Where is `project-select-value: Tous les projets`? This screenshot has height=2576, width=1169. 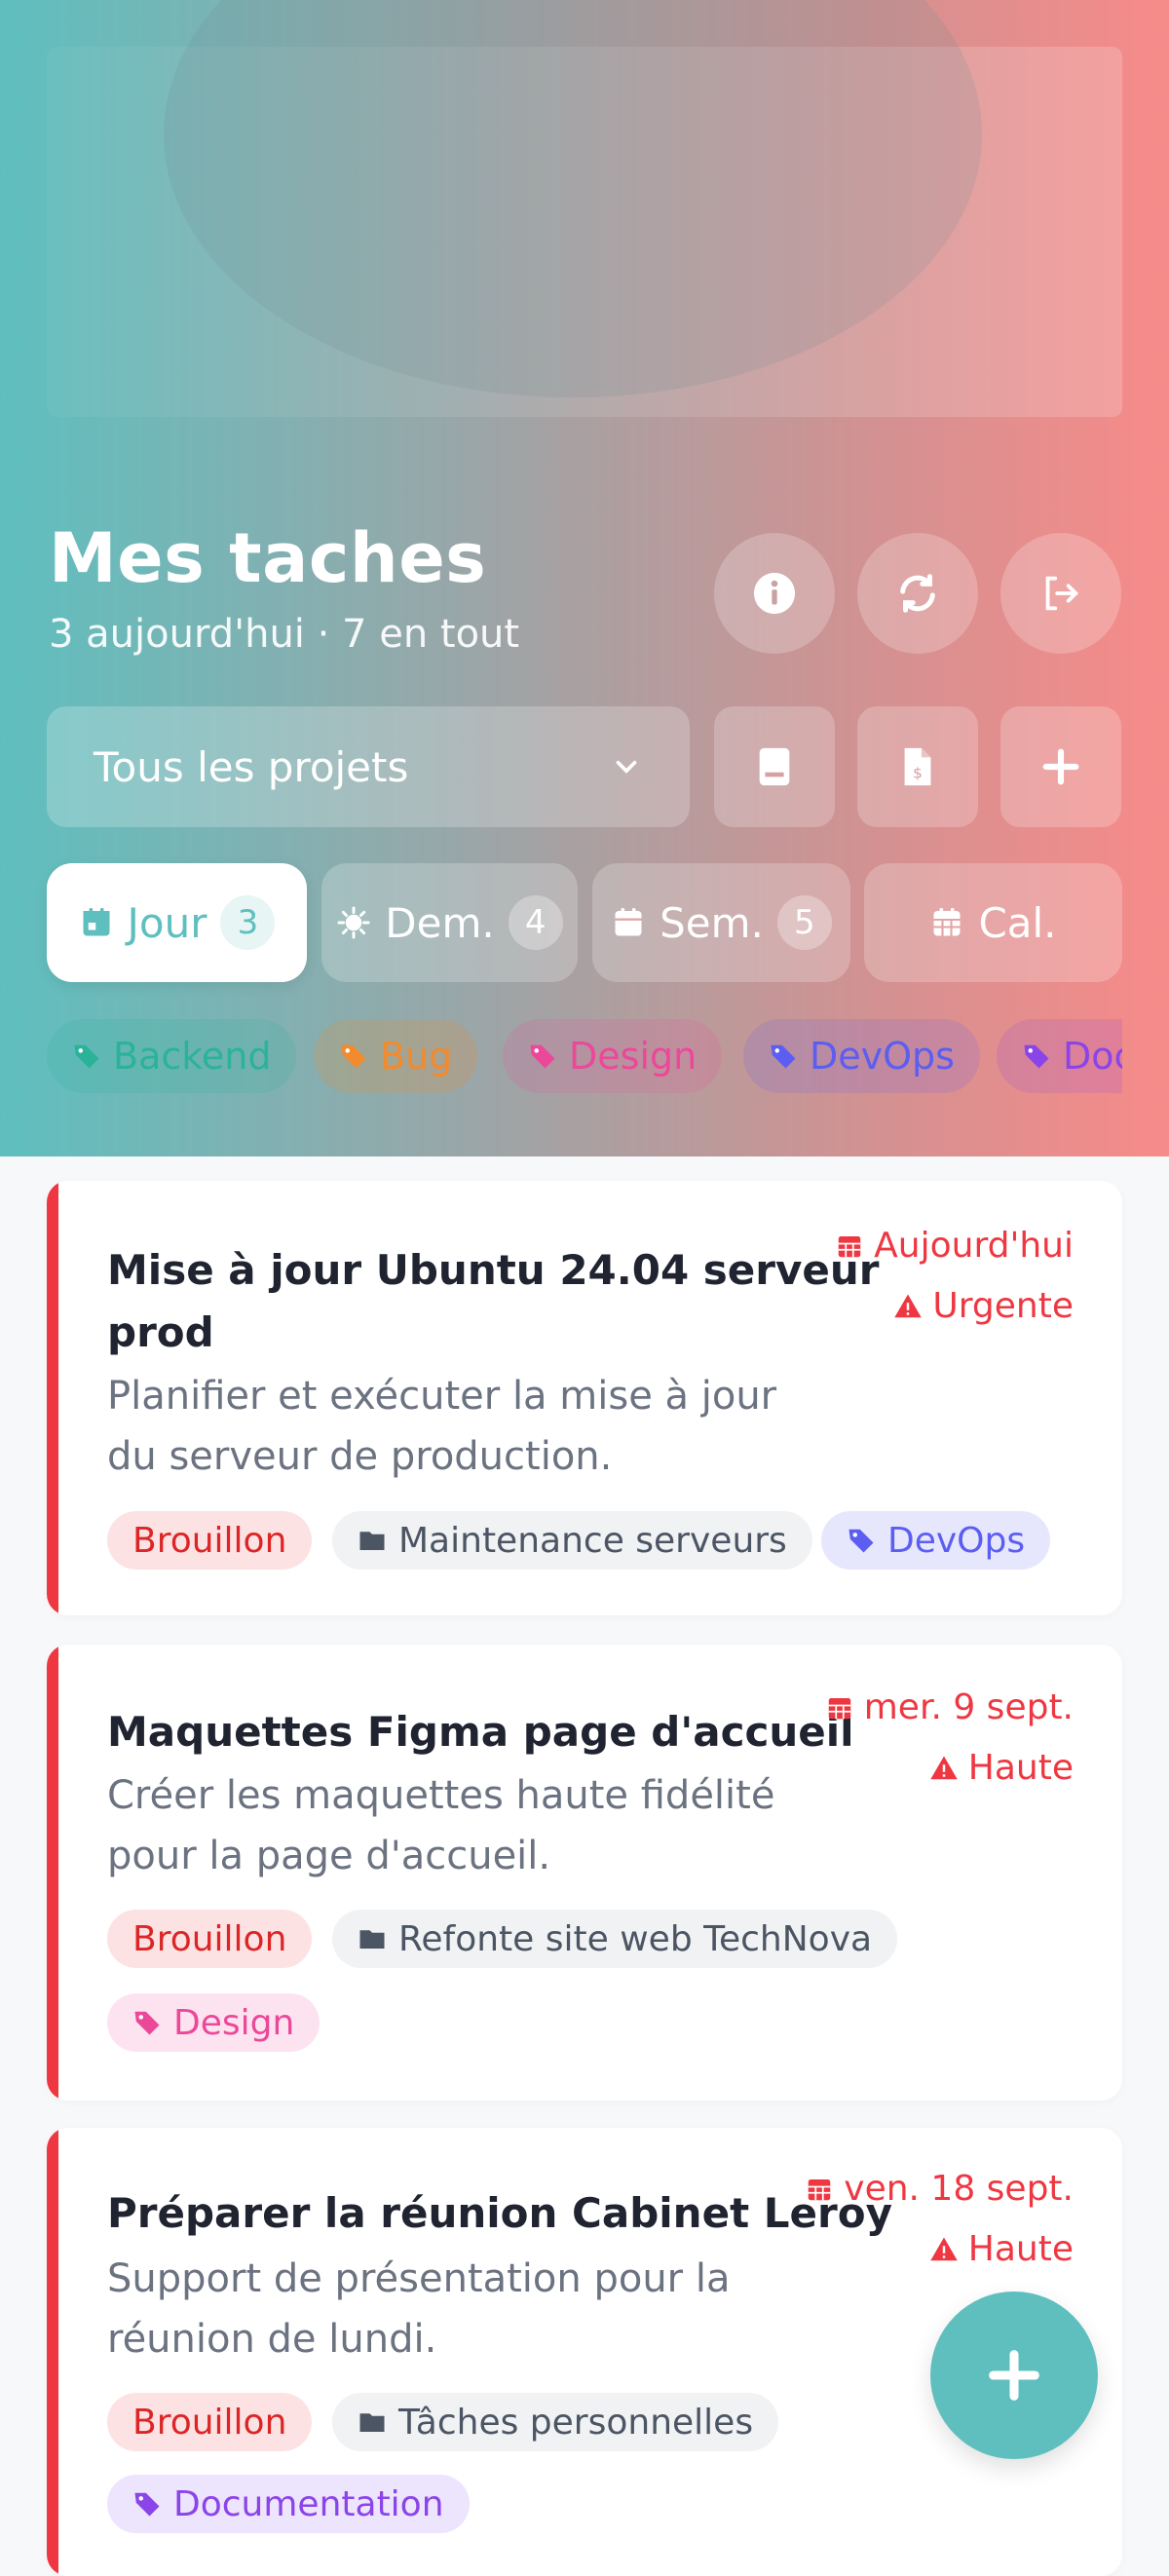 project-select-value: Tous les projets is located at coordinates (251, 766).